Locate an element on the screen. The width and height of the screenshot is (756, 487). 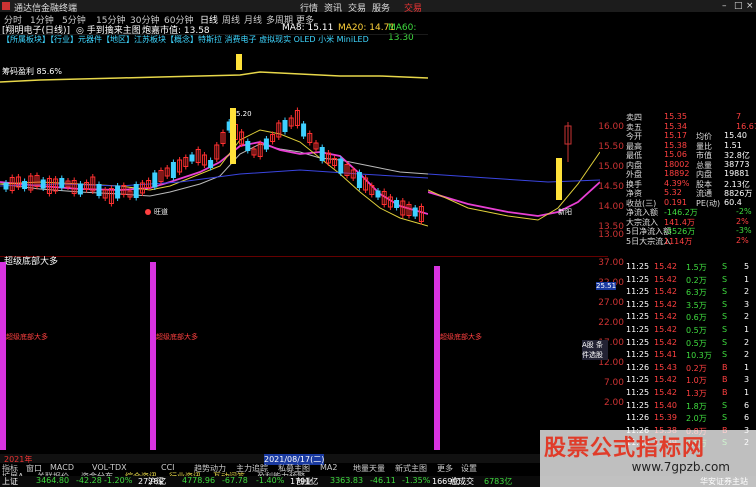
quote-row: 净资 5.32 流通 8826万 is located at coordinates (689, 193).